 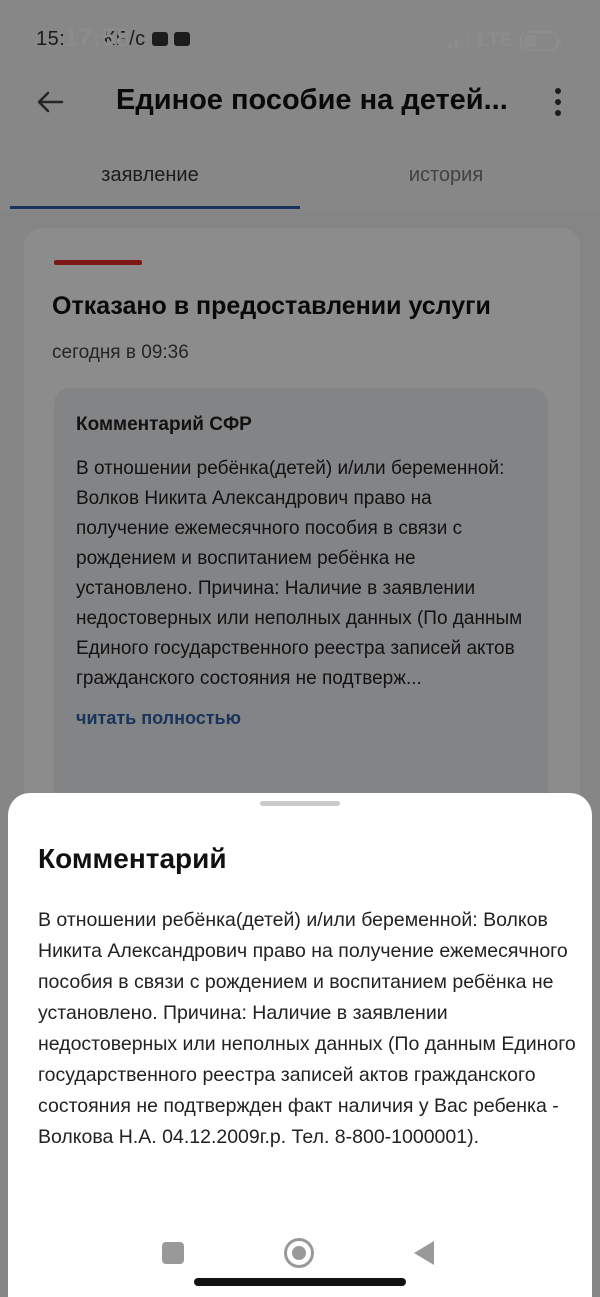 What do you see at coordinates (300, 1282) in the screenshot?
I see `home-indicator` at bounding box center [300, 1282].